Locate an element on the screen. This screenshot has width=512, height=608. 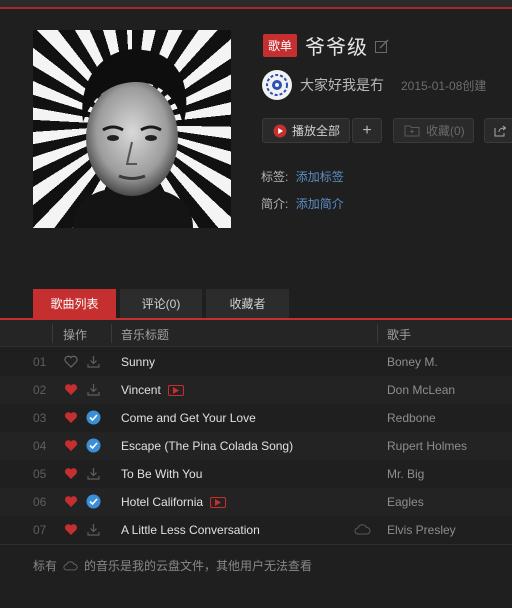
tab-comments: 评论(0) is located at coordinates (161, 303).